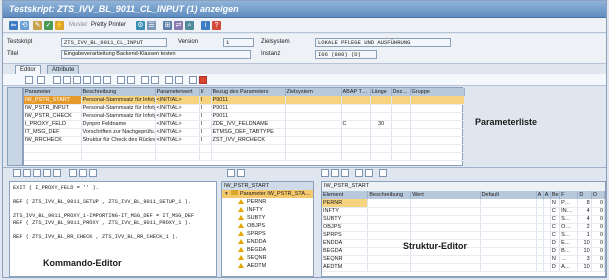 The image size is (609, 280). What do you see at coordinates (53, 108) in the screenshot?
I see `params-cell: IW_PSTR_INPUT` at bounding box center [53, 108].